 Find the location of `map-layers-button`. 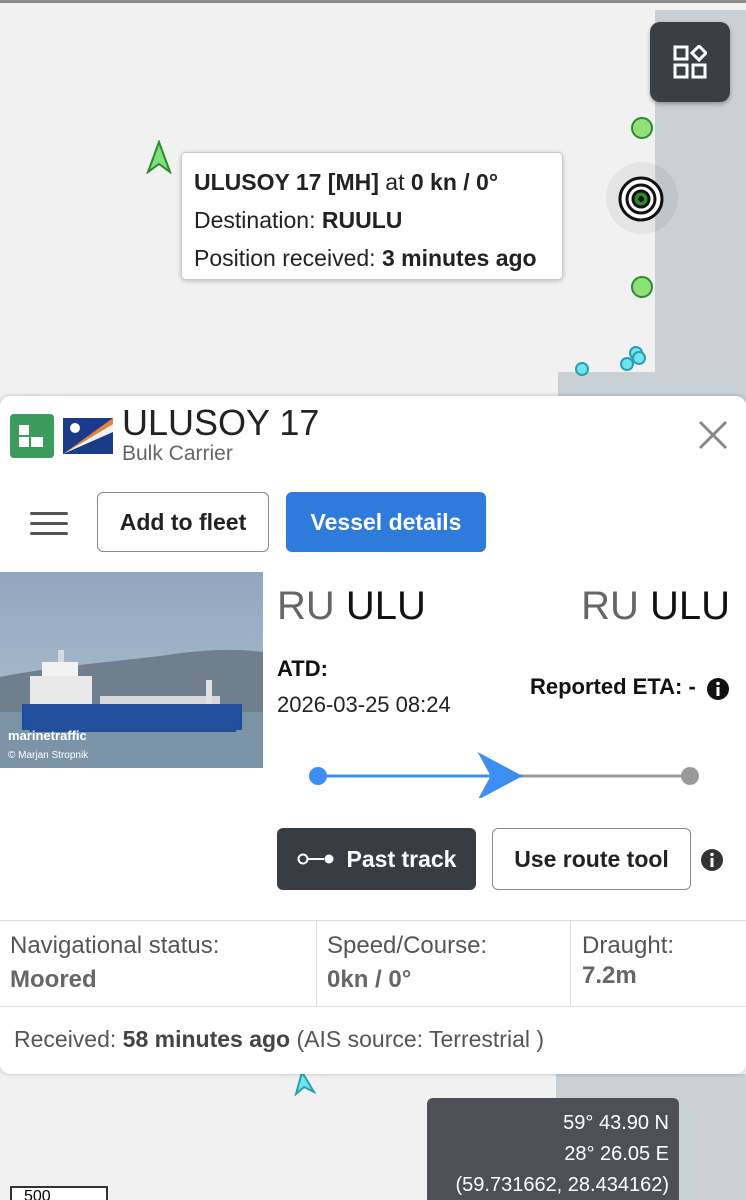

map-layers-button is located at coordinates (690, 62).